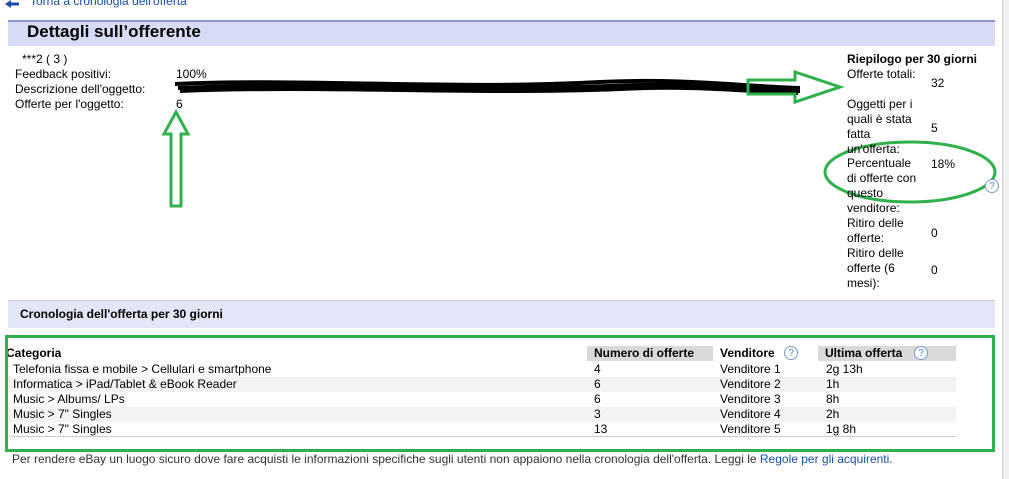 The height and width of the screenshot is (479, 1009). What do you see at coordinates (1005, 239) in the screenshot?
I see `scrollbar` at bounding box center [1005, 239].